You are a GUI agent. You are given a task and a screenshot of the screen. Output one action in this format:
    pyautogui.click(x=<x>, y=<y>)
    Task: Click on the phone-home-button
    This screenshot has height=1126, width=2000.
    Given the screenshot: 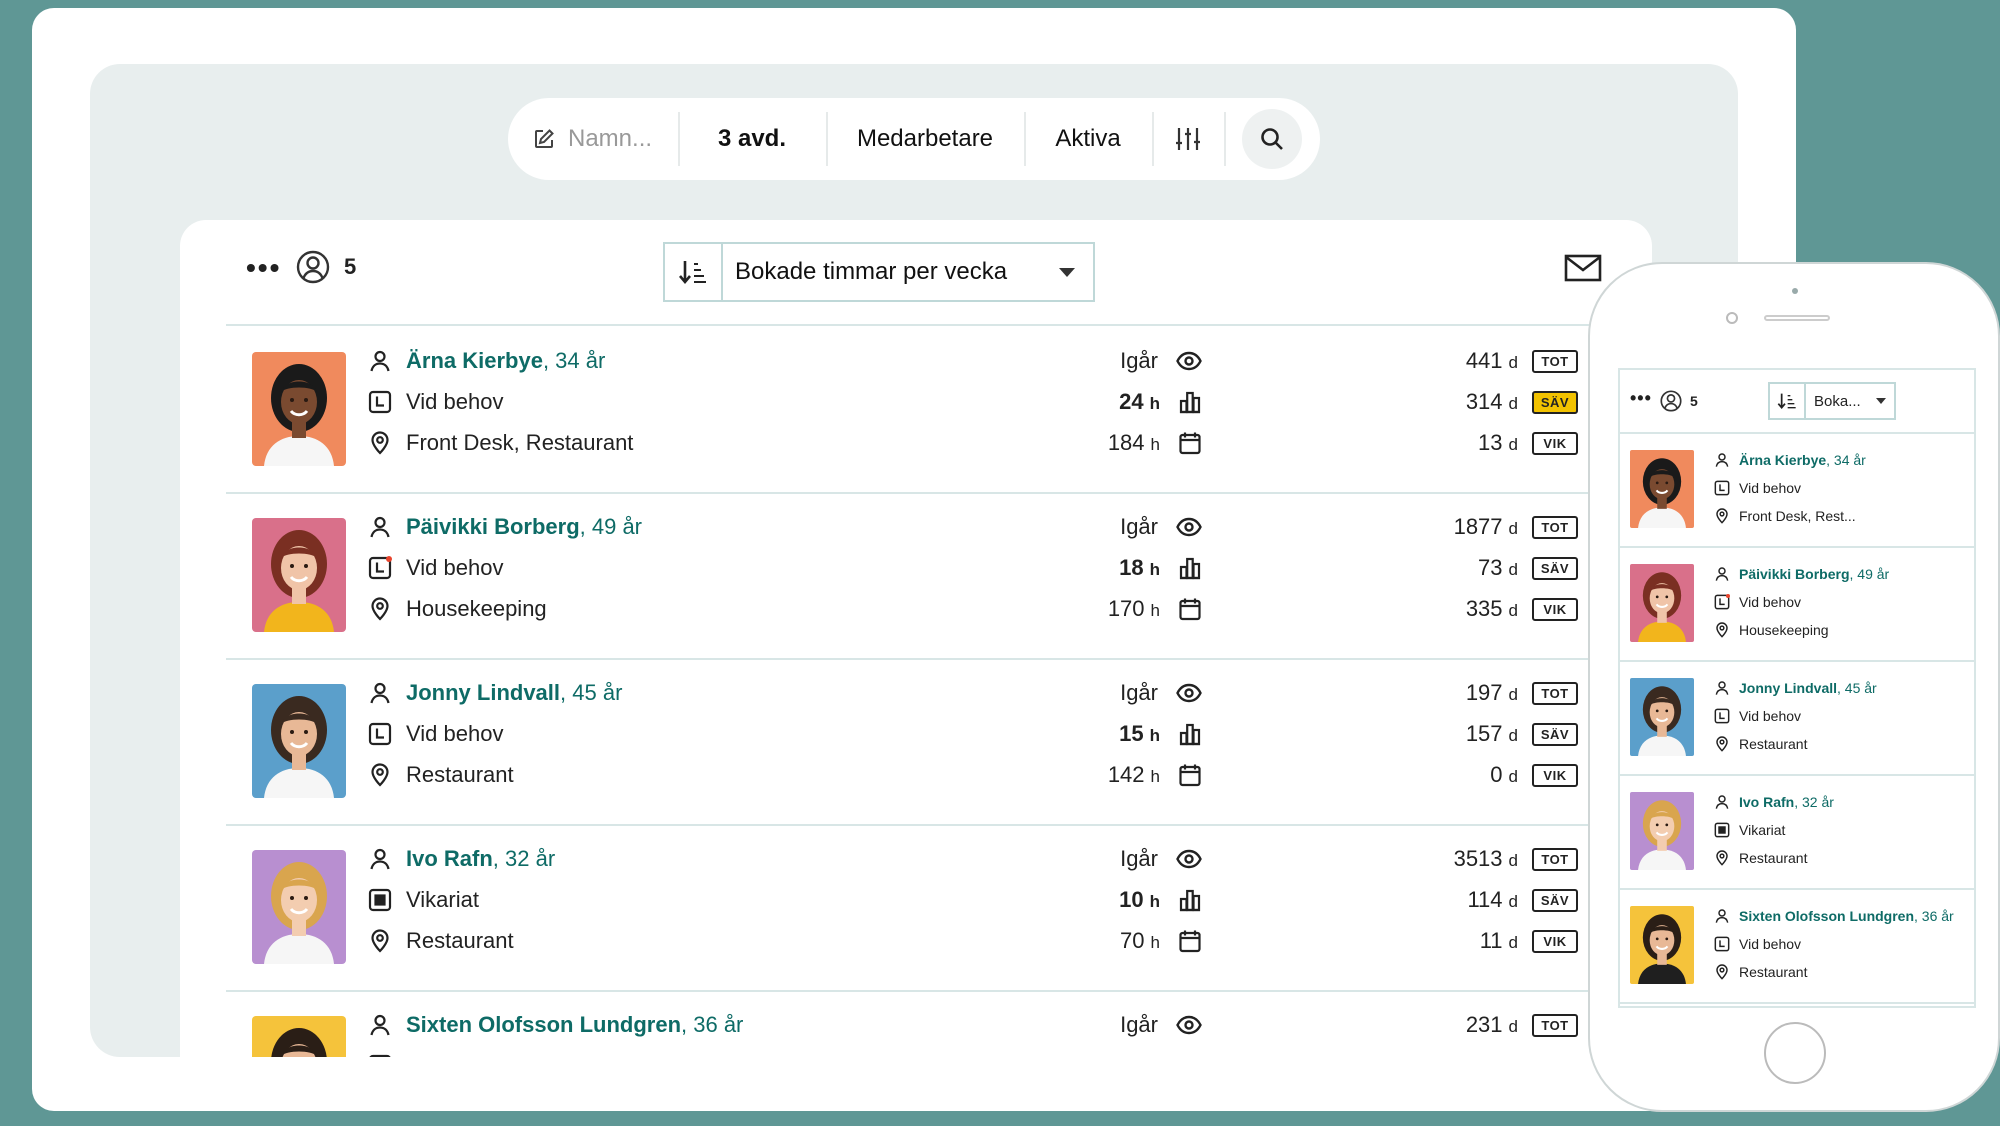 What is the action you would take?
    pyautogui.click(x=1795, y=1053)
    